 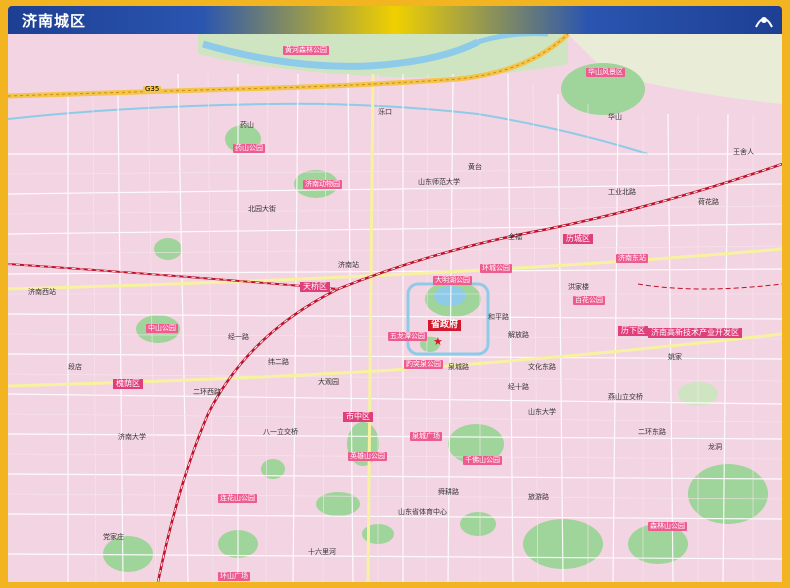 I want to click on place-label: 药山, so click(x=247, y=125).